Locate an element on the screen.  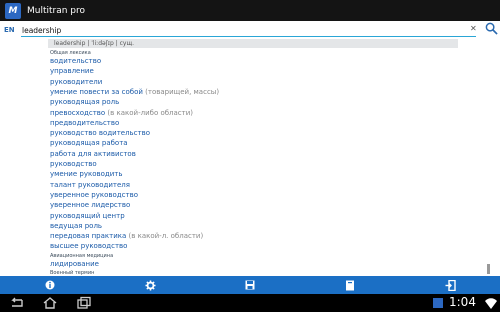
dictionary-button is located at coordinates (350, 285).